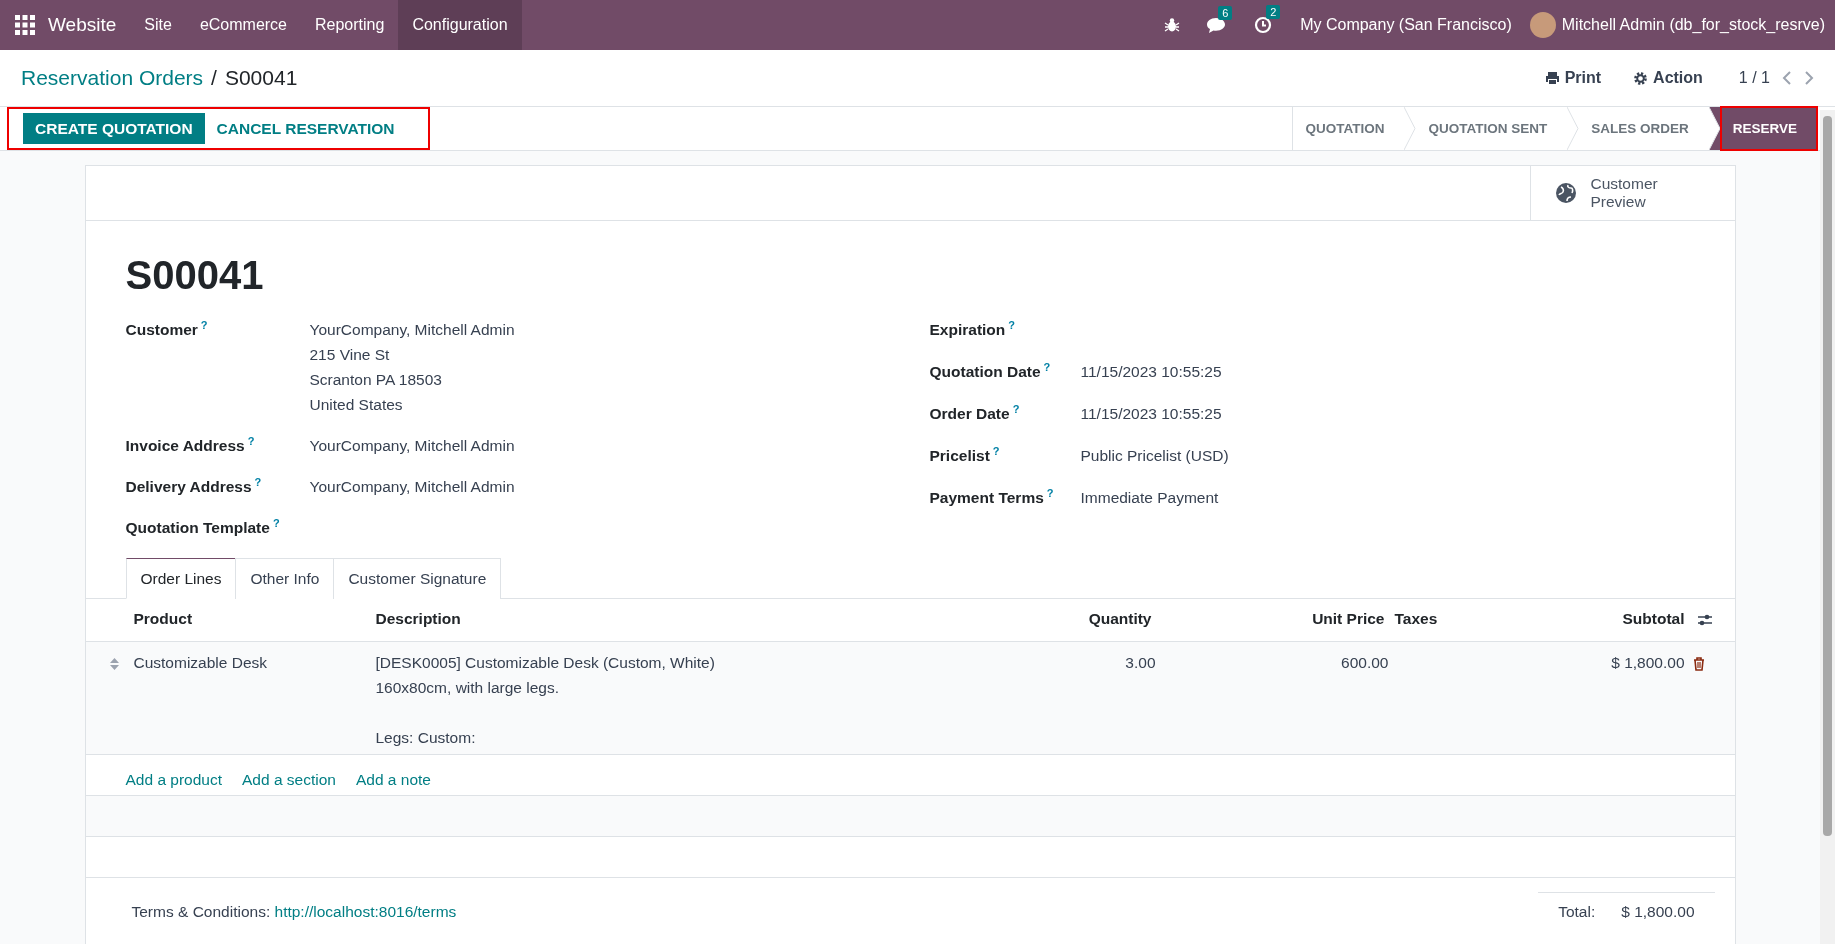 The width and height of the screenshot is (1835, 944). I want to click on terms-text: Terms & Conditions: http://localhost:8016/terms, so click(294, 912).